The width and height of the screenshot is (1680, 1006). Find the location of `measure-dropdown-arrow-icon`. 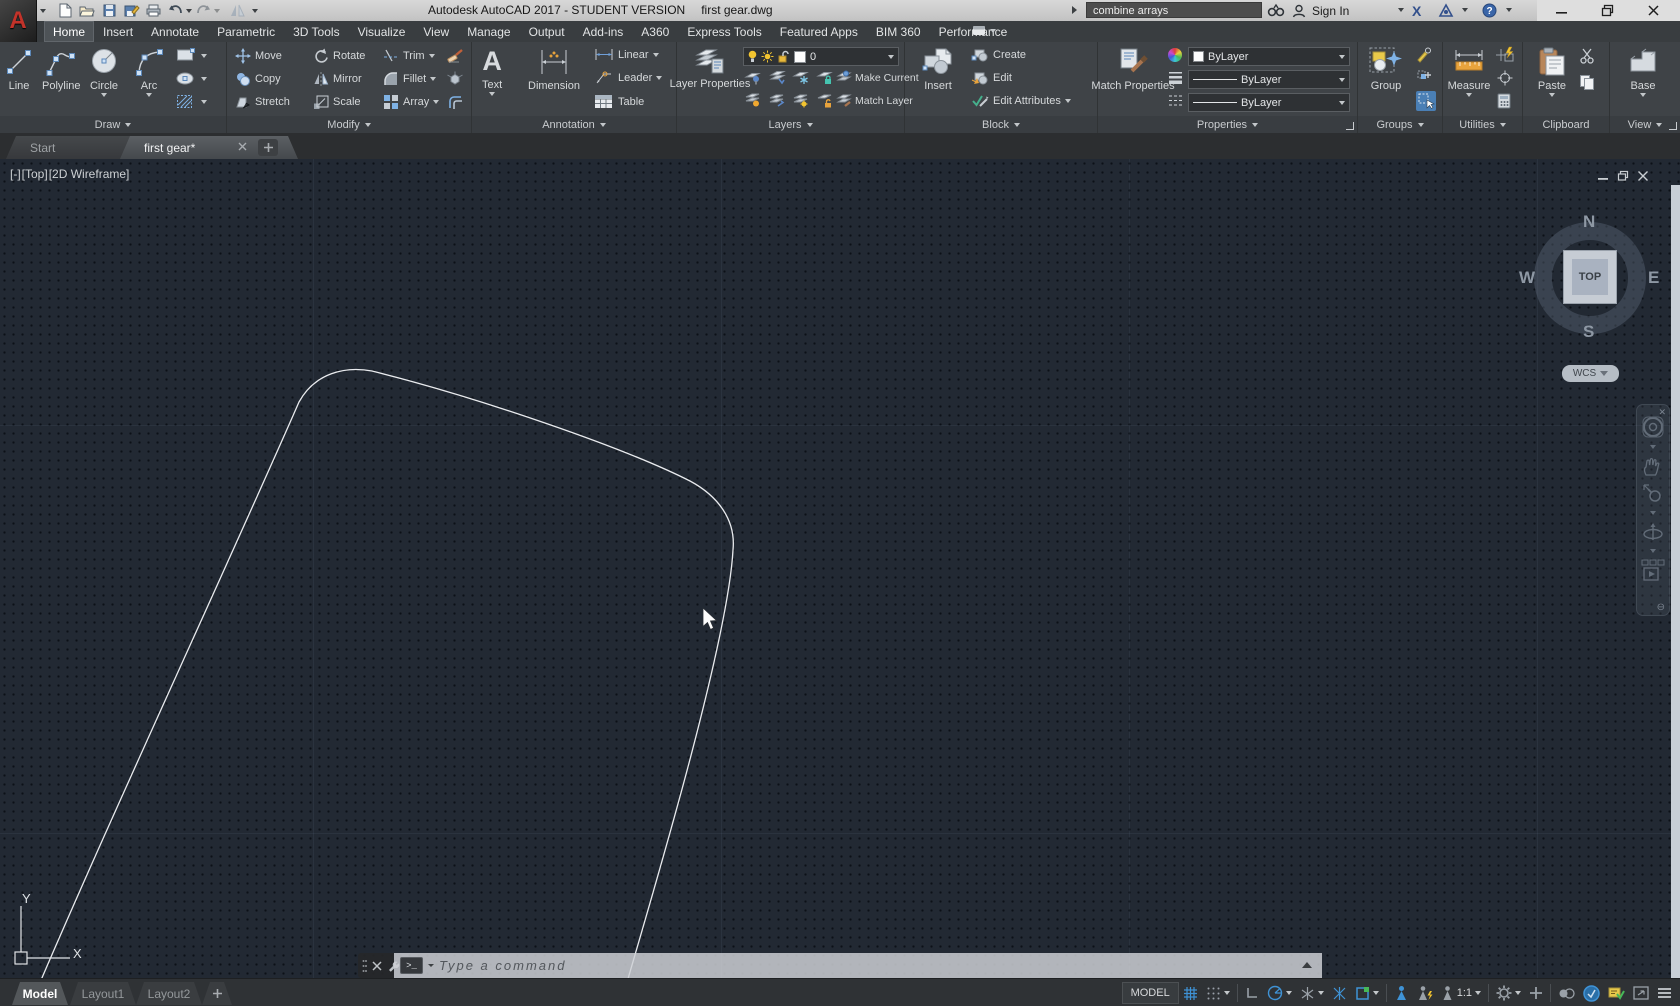

measure-dropdown-arrow-icon is located at coordinates (1469, 95).